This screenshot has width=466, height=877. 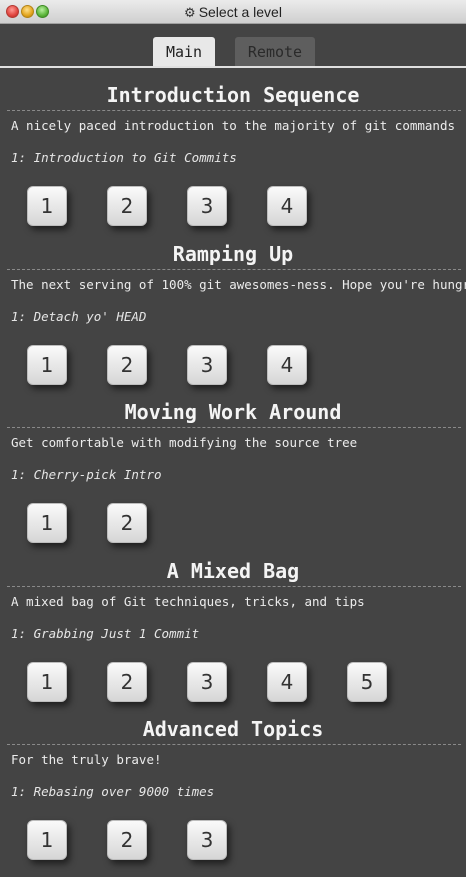 What do you see at coordinates (184, 52) in the screenshot?
I see `tab-main: Main` at bounding box center [184, 52].